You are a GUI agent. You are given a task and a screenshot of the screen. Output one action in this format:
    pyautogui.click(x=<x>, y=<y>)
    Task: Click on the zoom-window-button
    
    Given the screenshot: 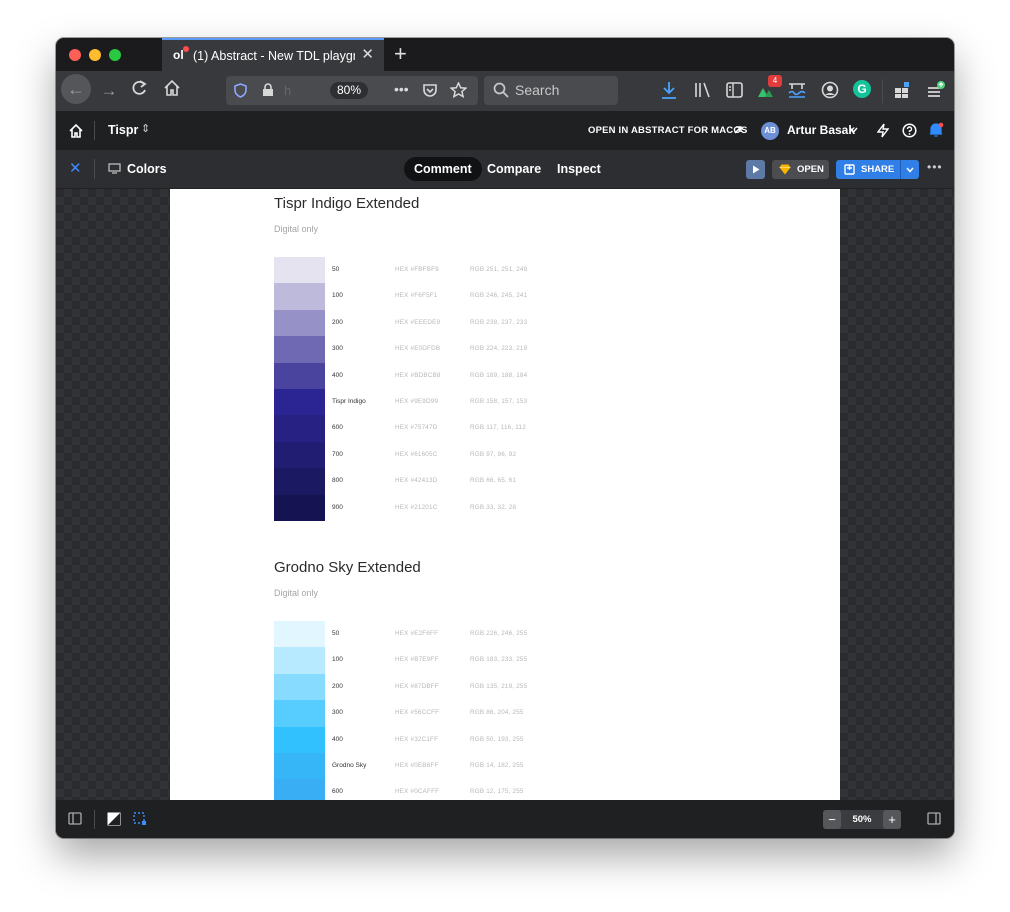 What is the action you would take?
    pyautogui.click(x=115, y=55)
    